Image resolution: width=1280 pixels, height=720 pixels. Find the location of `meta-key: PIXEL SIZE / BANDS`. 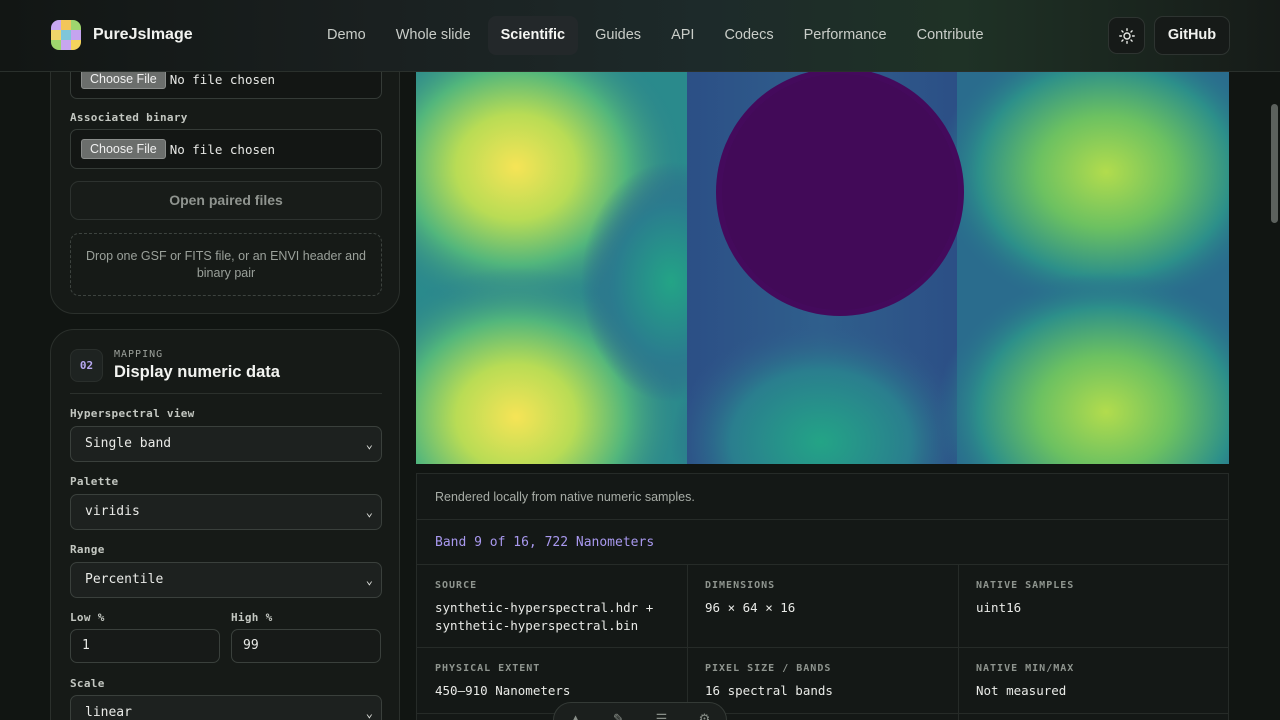

meta-key: PIXEL SIZE / BANDS is located at coordinates (768, 668).